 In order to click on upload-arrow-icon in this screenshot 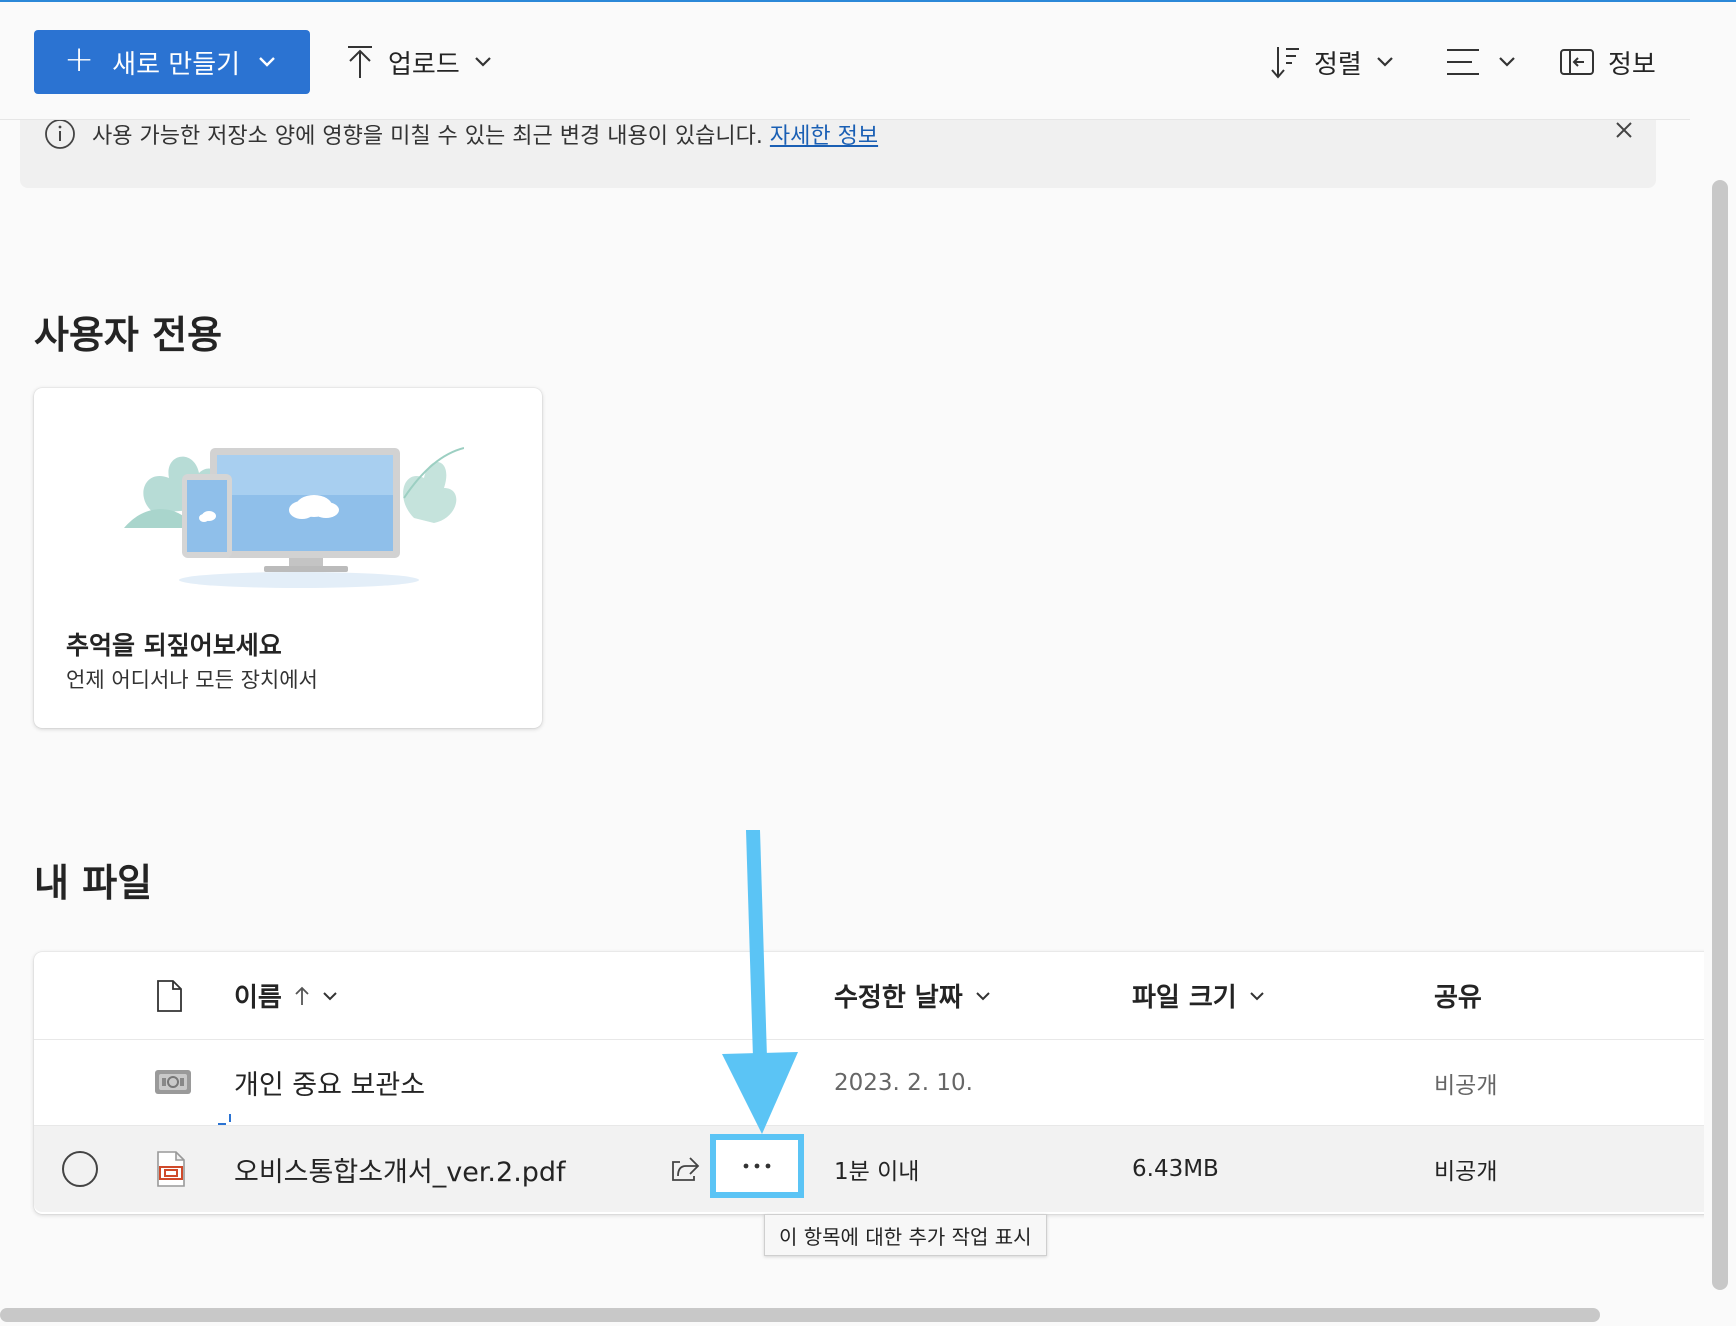, I will do `click(360, 62)`.